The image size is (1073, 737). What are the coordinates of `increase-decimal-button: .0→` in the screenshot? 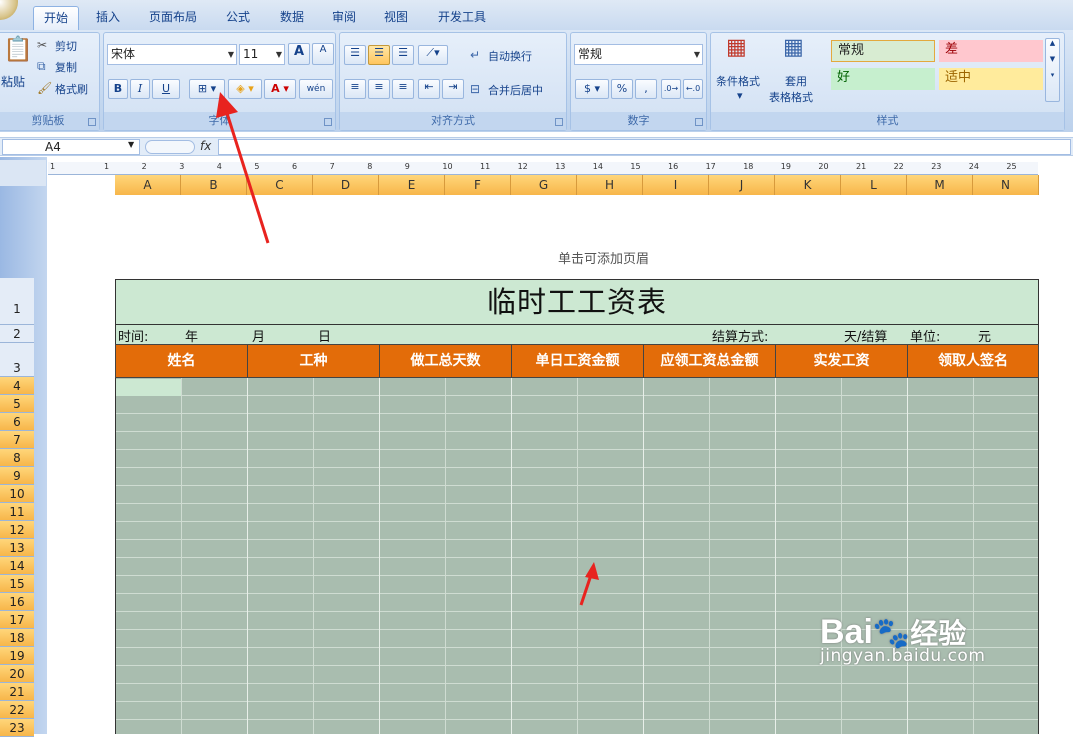 It's located at (671, 89).